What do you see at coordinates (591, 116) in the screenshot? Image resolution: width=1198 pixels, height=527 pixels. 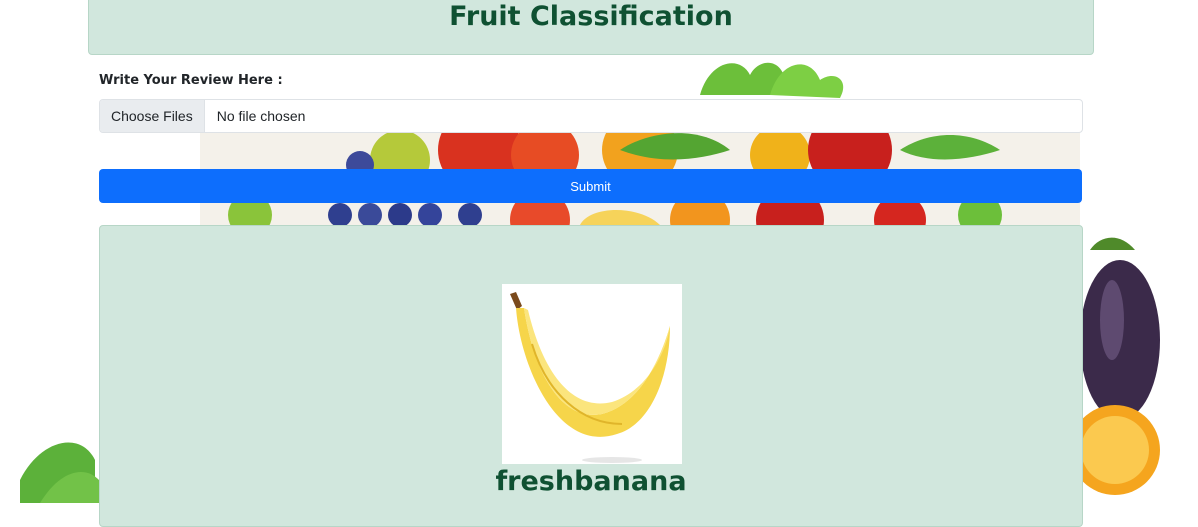 I see `file-input: Choose Files No file chosen` at bounding box center [591, 116].